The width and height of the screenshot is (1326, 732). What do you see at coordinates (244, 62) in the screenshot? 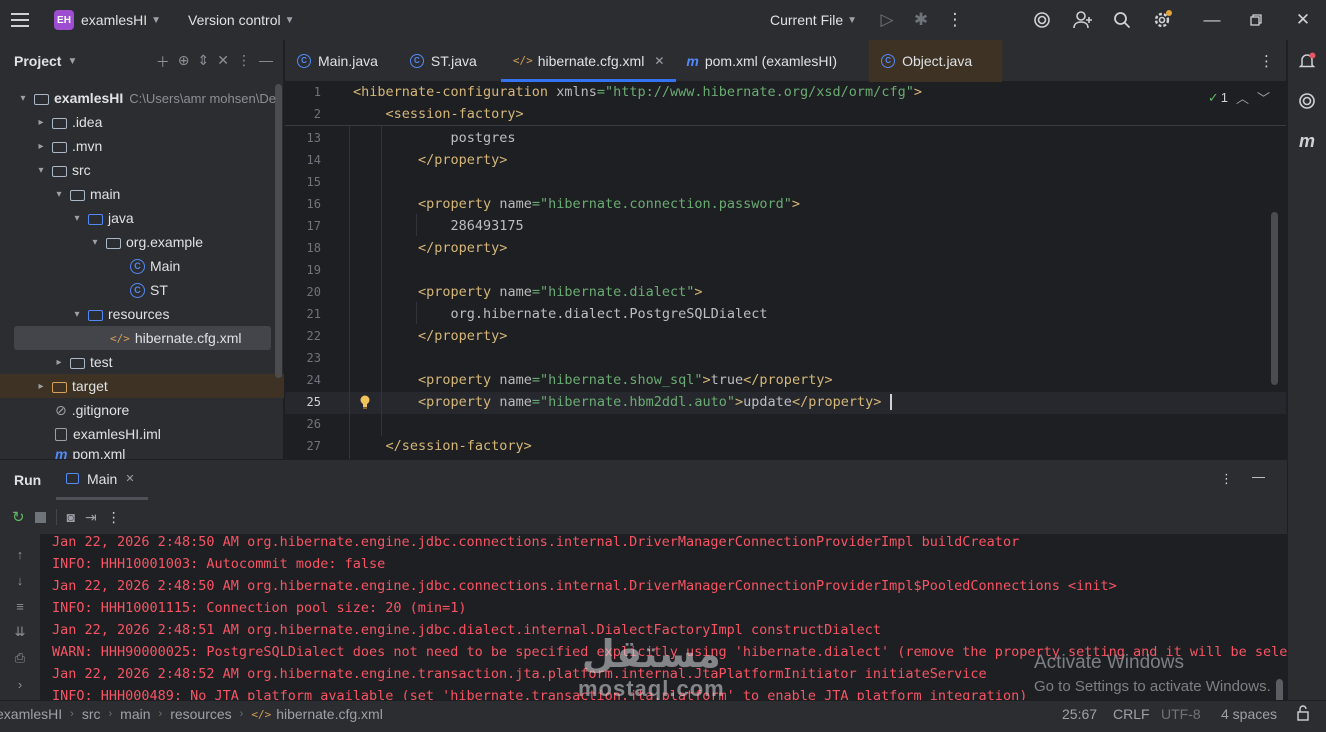
I see `options-icon: ⋮` at bounding box center [244, 62].